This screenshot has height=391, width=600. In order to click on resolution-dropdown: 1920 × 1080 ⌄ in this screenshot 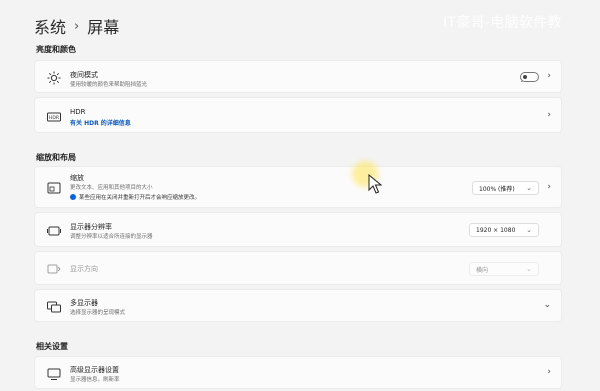, I will do `click(504, 230)`.